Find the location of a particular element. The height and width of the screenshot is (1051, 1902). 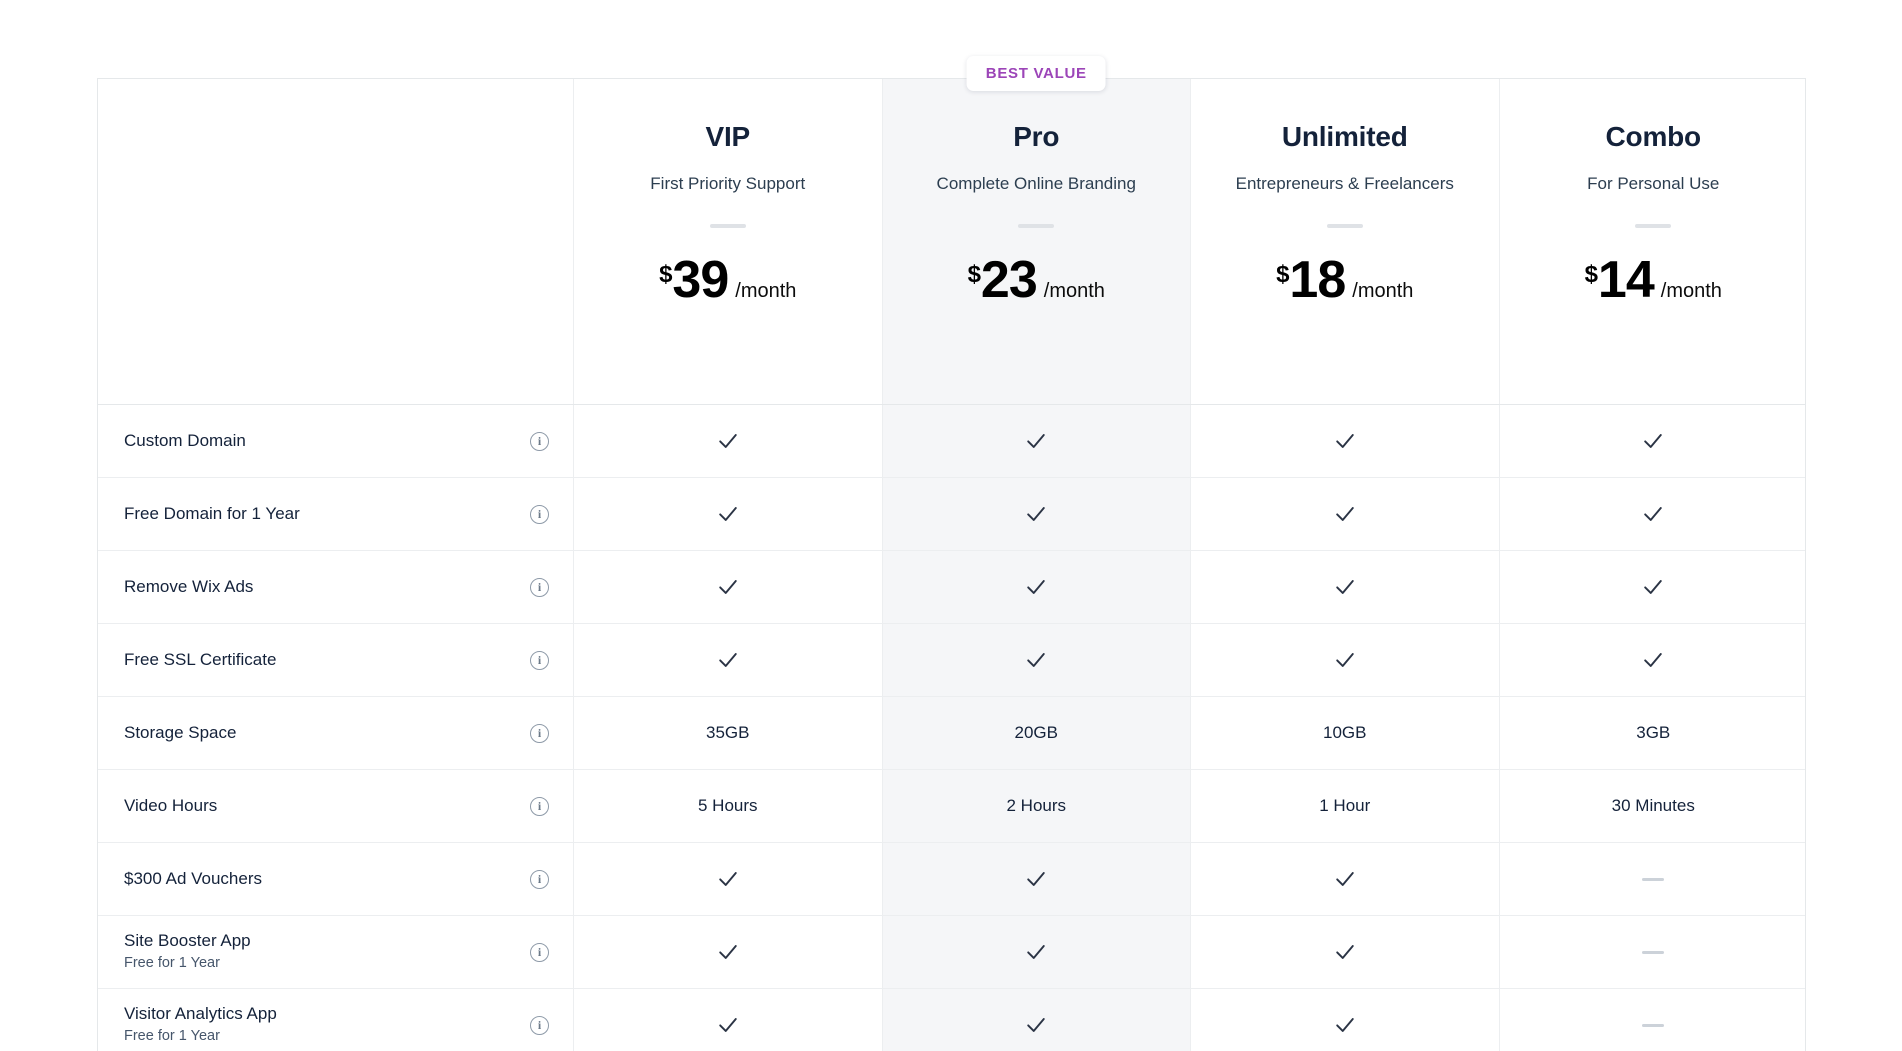

feature-value-text: 2 Hours is located at coordinates (1036, 805).